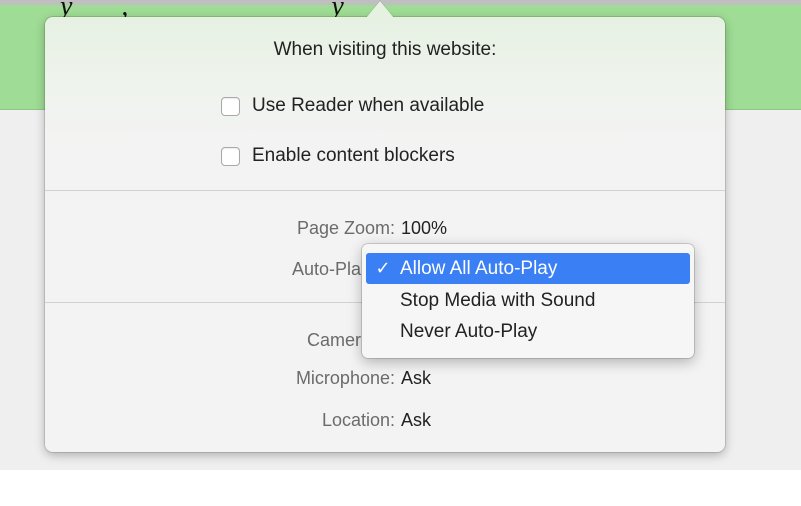 This screenshot has width=801, height=506. What do you see at coordinates (230, 106) in the screenshot?
I see `reader-checkbox` at bounding box center [230, 106].